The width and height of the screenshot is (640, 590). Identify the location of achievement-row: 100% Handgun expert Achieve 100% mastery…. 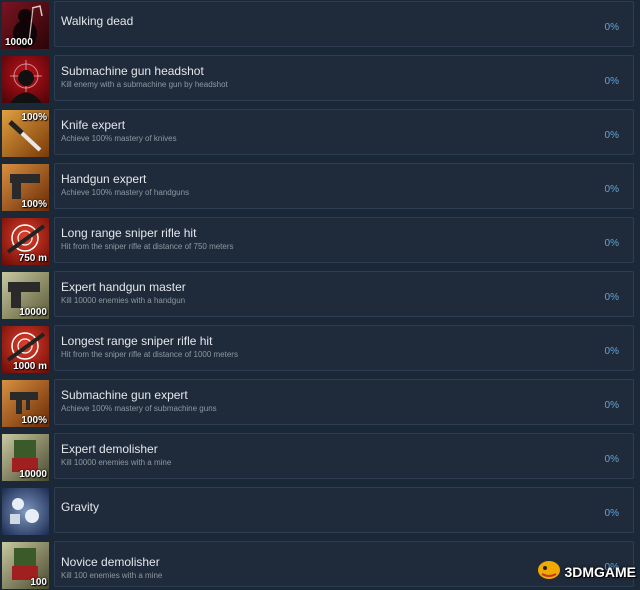
(320, 187).